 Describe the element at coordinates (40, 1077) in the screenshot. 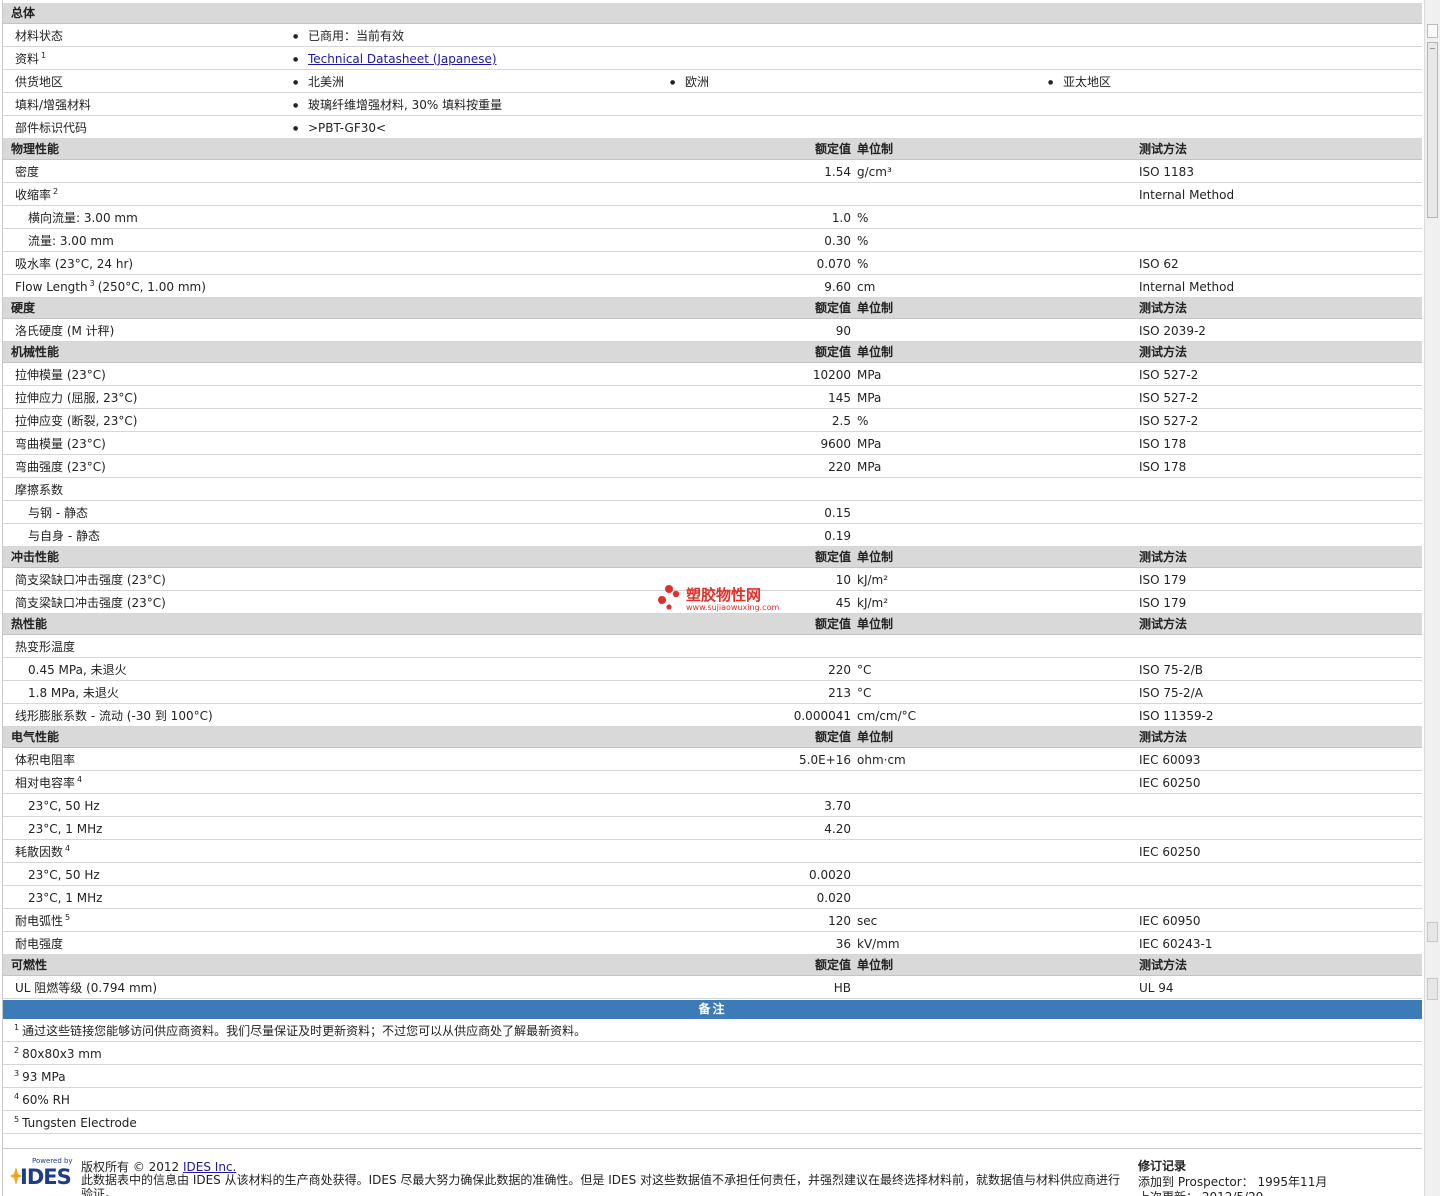

I see `note-text: 3 93 MPa` at that location.